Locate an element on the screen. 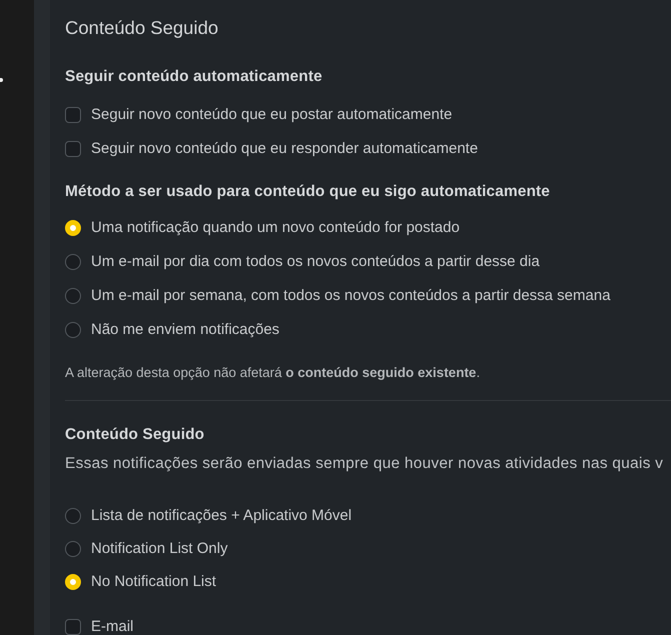 This screenshot has width=671, height=635. page-title: Conteúdo Seguido is located at coordinates (141, 28).